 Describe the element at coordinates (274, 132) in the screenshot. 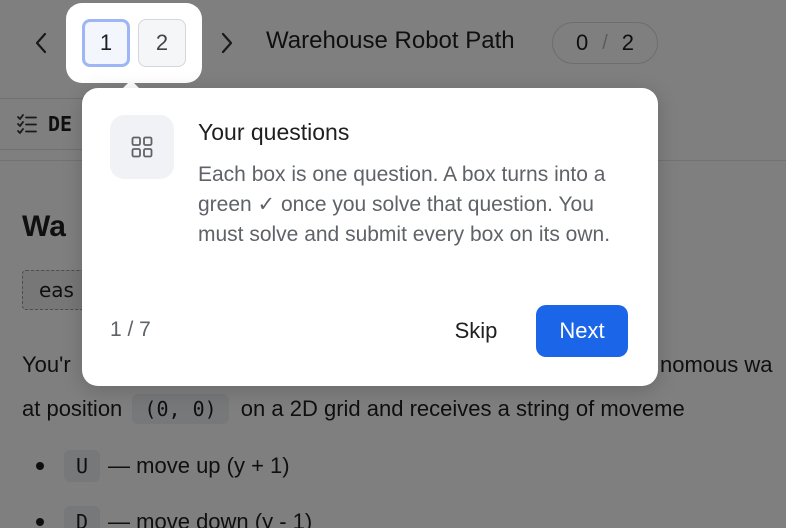

I see `tour-title: Your questions` at that location.